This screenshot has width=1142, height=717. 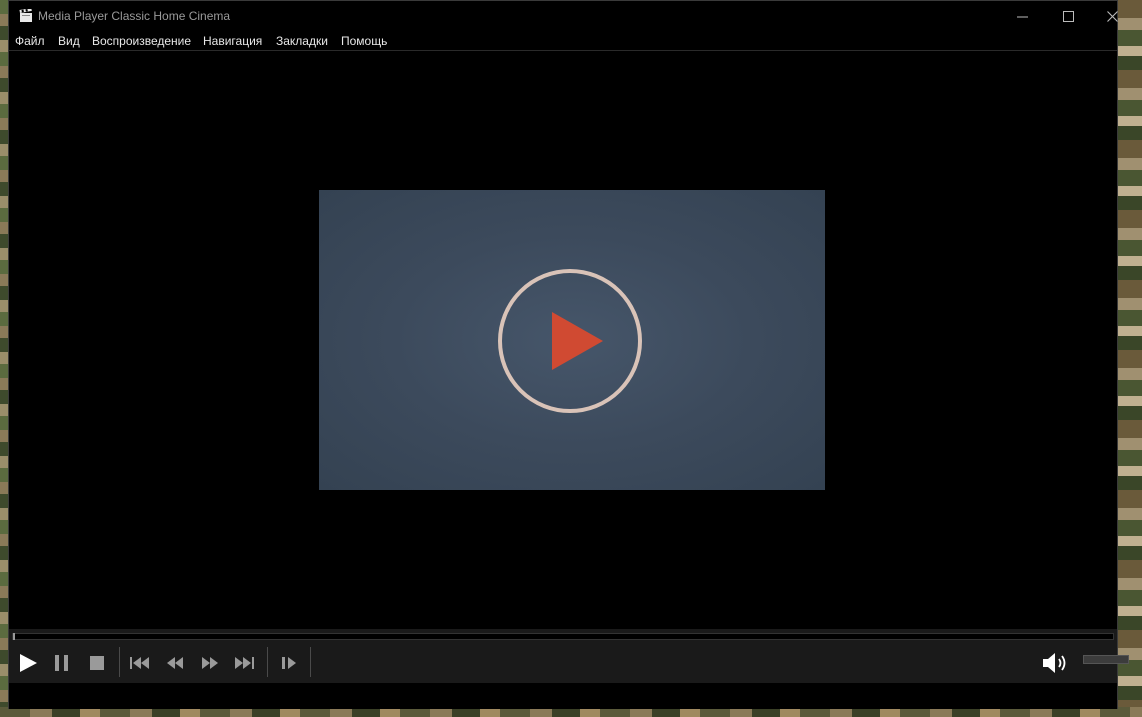 I want to click on volume-button, so click(x=1055, y=663).